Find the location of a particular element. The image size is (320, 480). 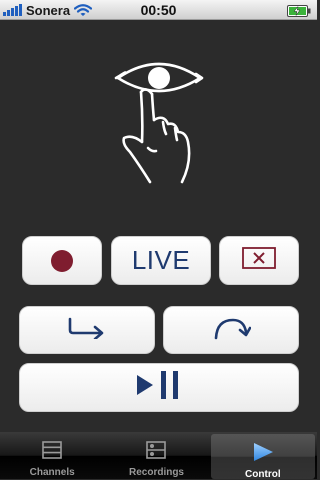

skip-back-icon is located at coordinates (87, 330).